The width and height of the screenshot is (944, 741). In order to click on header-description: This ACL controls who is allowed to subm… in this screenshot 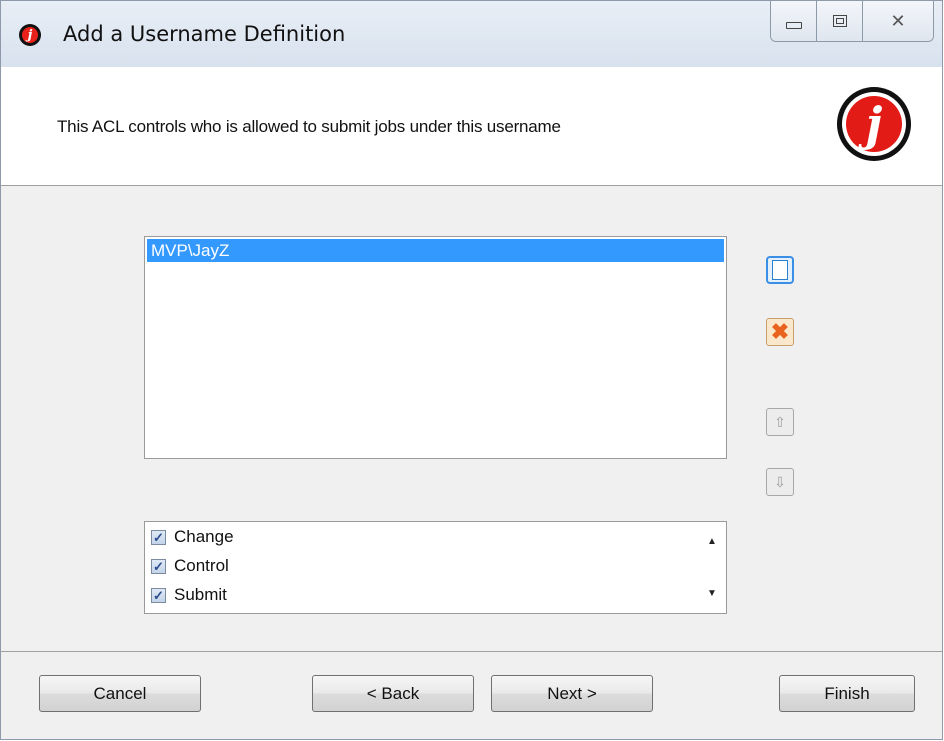, I will do `click(309, 126)`.